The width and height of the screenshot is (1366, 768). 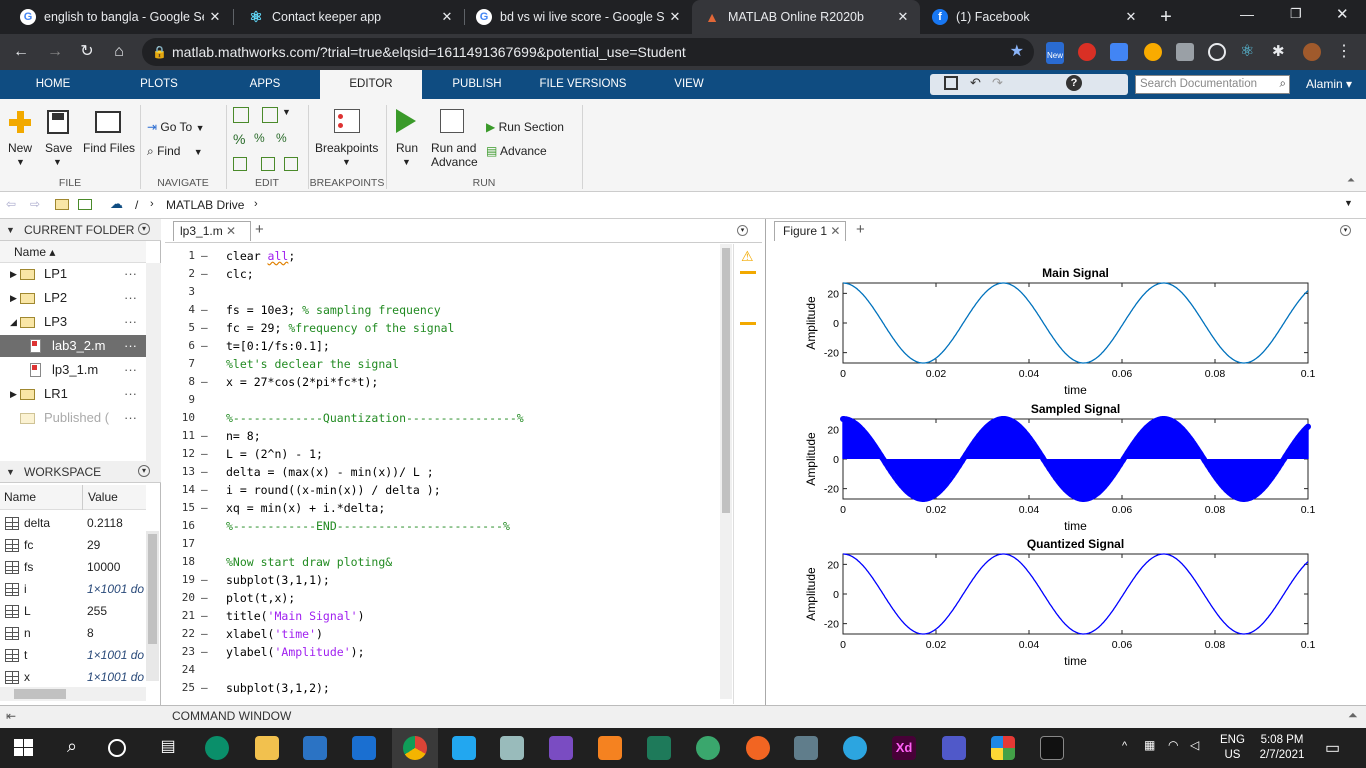 What do you see at coordinates (340, 328) in the screenshot?
I see `code-line: fc = 29; %frequency of the signal` at bounding box center [340, 328].